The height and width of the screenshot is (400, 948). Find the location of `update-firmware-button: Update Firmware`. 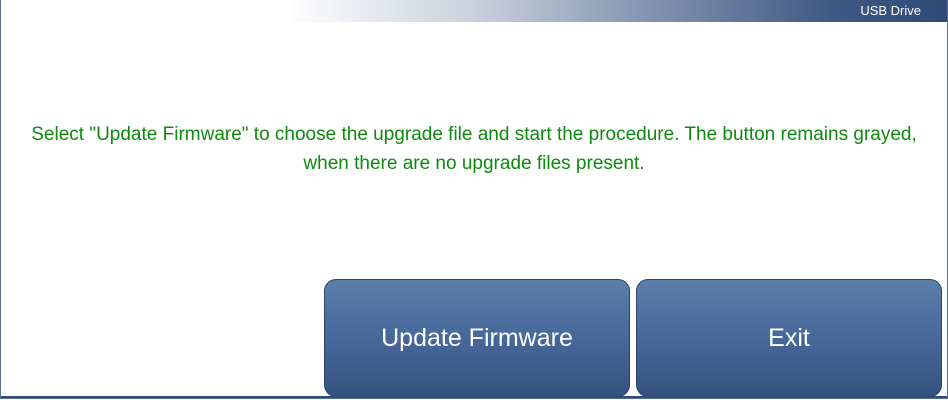

update-firmware-button: Update Firmware is located at coordinates (477, 338).